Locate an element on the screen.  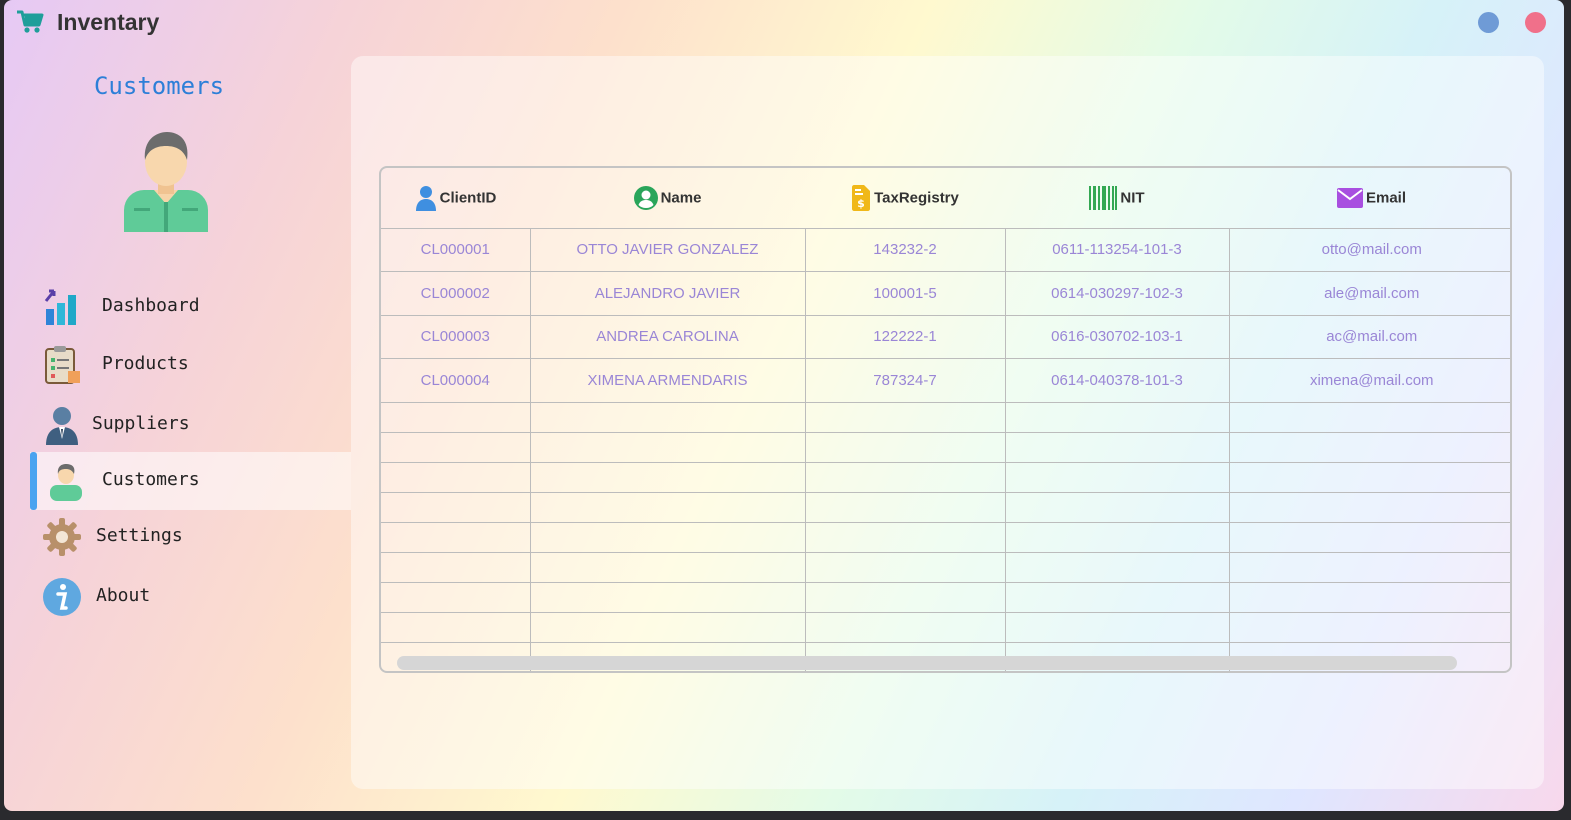
cell-nit: 0616-030702-103-1 is located at coordinates (1117, 336).